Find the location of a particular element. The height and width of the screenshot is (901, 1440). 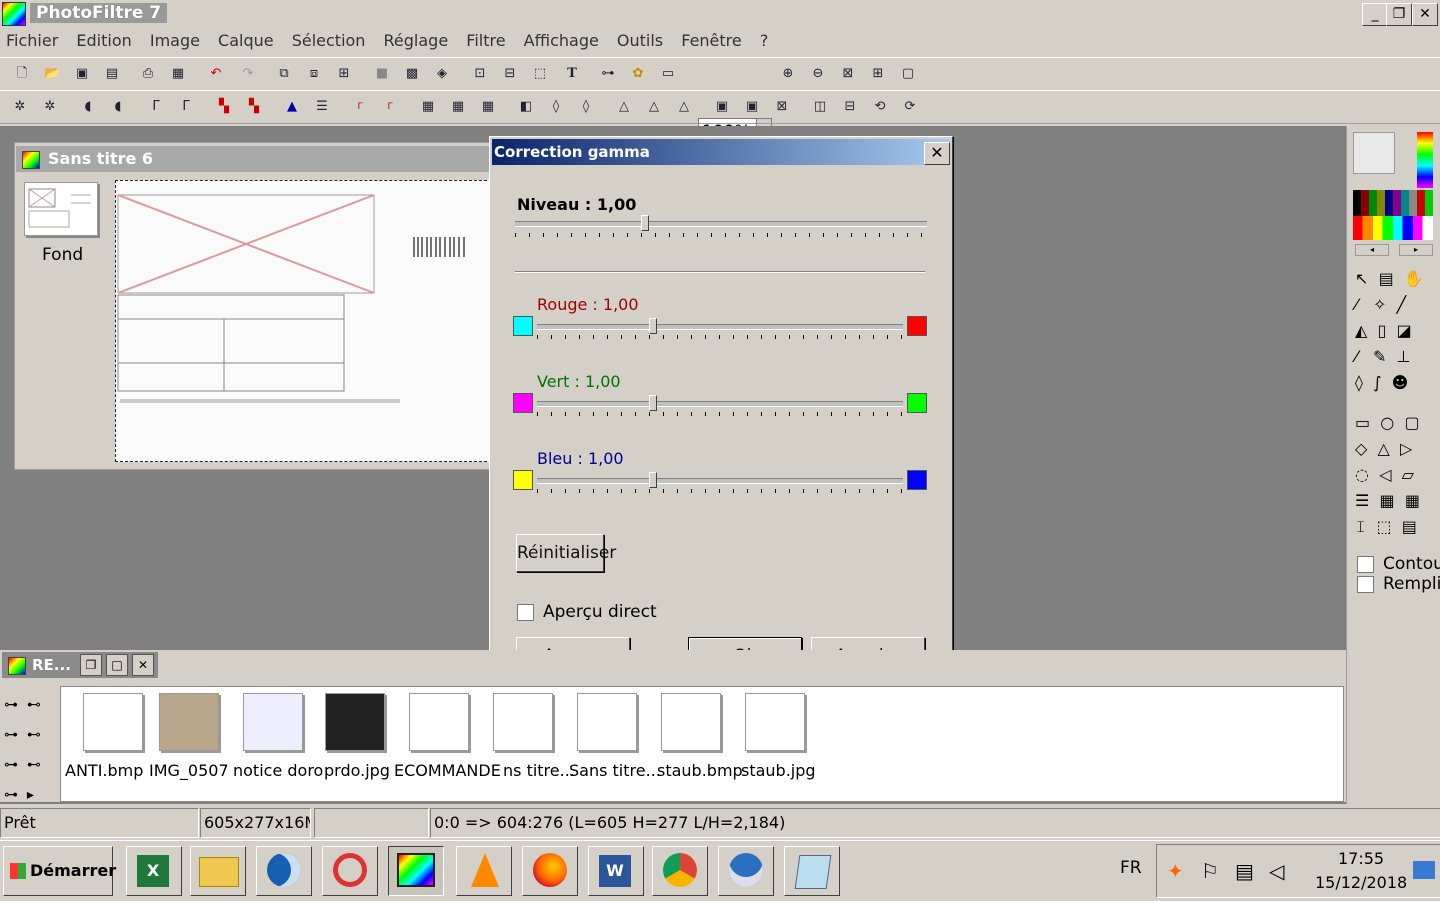

contour-checkbox is located at coordinates (1365, 564).